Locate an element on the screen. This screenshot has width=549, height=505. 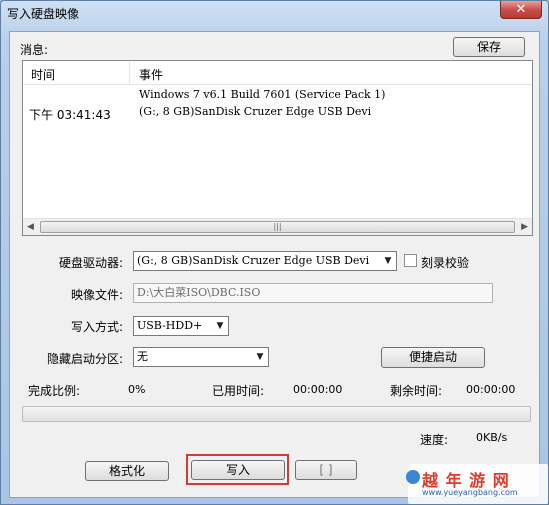
complete-label: 完成比例: is located at coordinates (54, 391).